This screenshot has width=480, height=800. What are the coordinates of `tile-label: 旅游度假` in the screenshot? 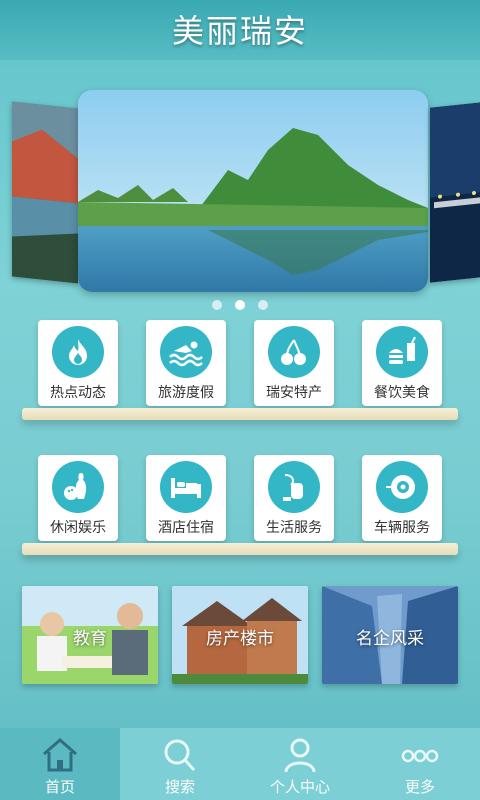 It's located at (186, 393).